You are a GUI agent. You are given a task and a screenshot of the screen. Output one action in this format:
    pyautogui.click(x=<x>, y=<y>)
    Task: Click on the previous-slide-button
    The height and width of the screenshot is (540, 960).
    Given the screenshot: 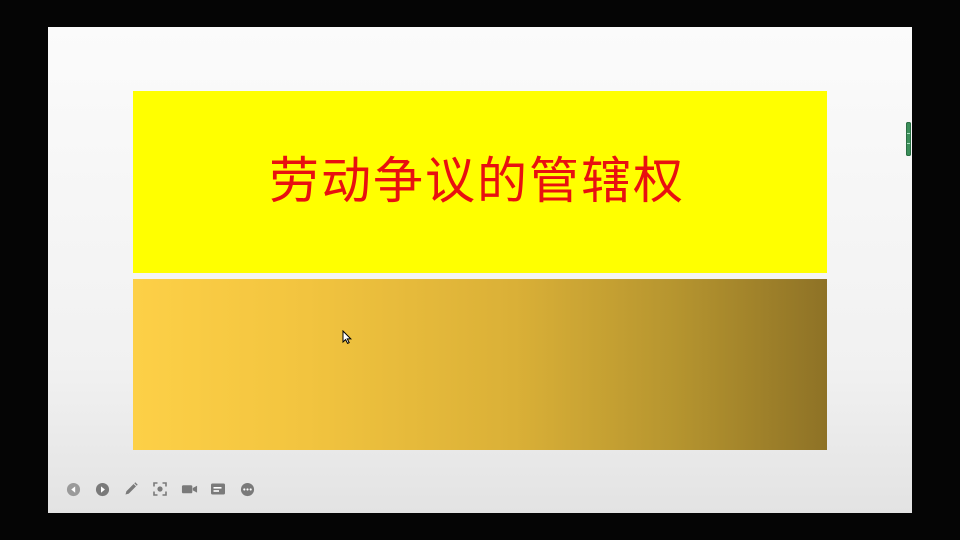 What is the action you would take?
    pyautogui.click(x=73, y=489)
    